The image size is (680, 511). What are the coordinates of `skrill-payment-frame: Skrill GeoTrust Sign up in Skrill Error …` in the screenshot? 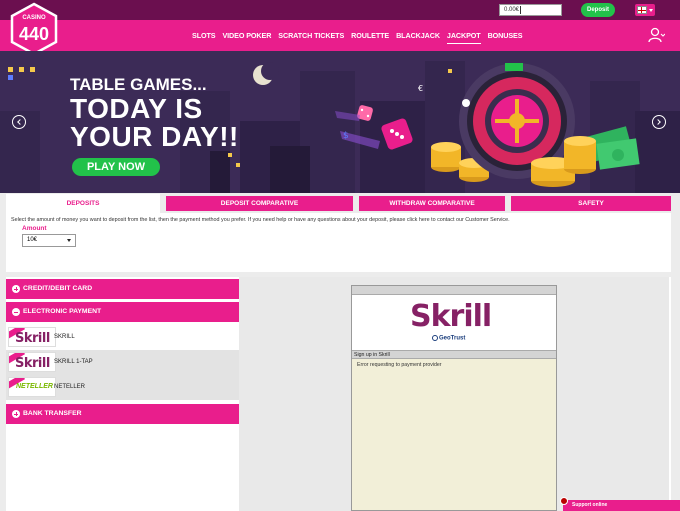 It's located at (454, 398).